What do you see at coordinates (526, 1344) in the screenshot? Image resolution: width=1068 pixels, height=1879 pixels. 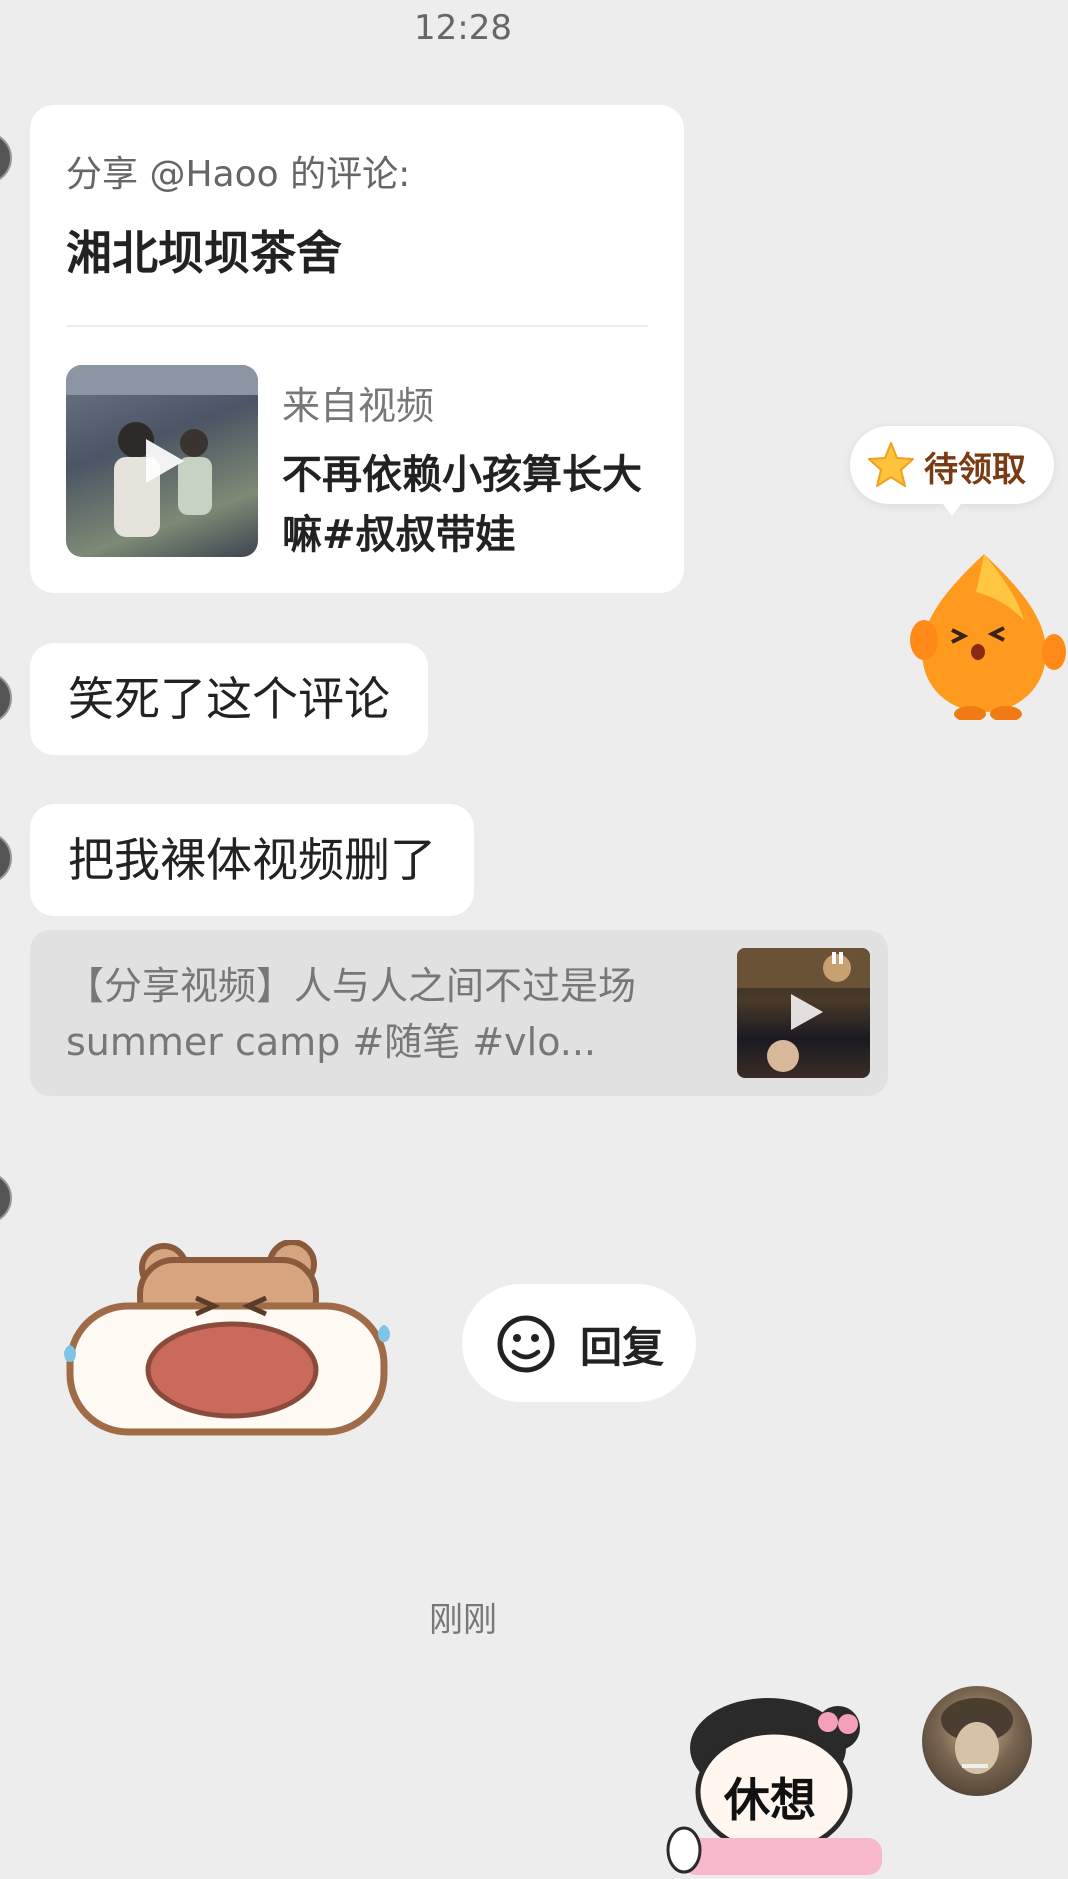 I see `smiley-face-icon` at bounding box center [526, 1344].